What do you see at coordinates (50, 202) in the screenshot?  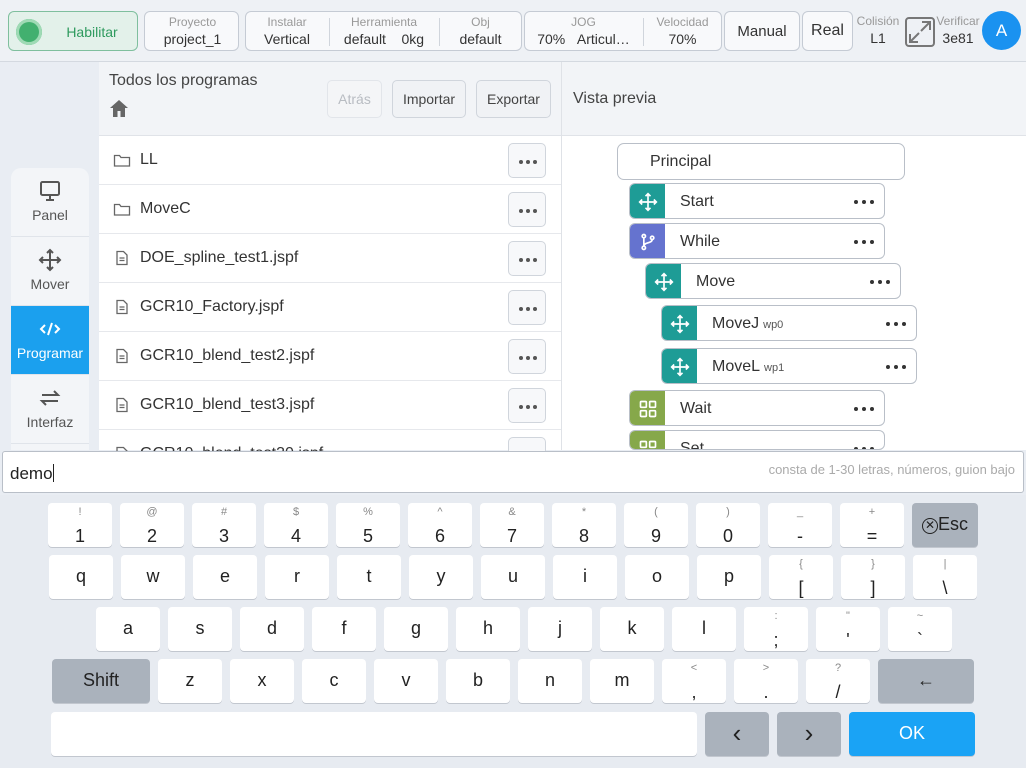 I see `sidebar-item-panel: Panel` at bounding box center [50, 202].